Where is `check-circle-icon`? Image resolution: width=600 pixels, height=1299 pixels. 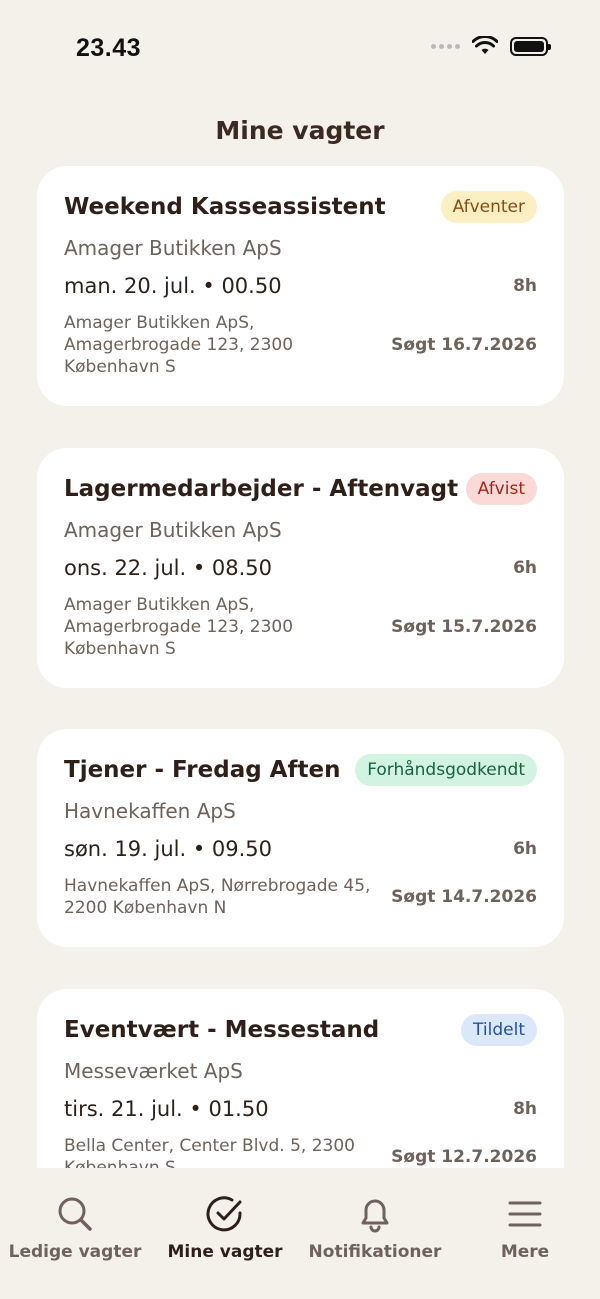 check-circle-icon is located at coordinates (224, 1214).